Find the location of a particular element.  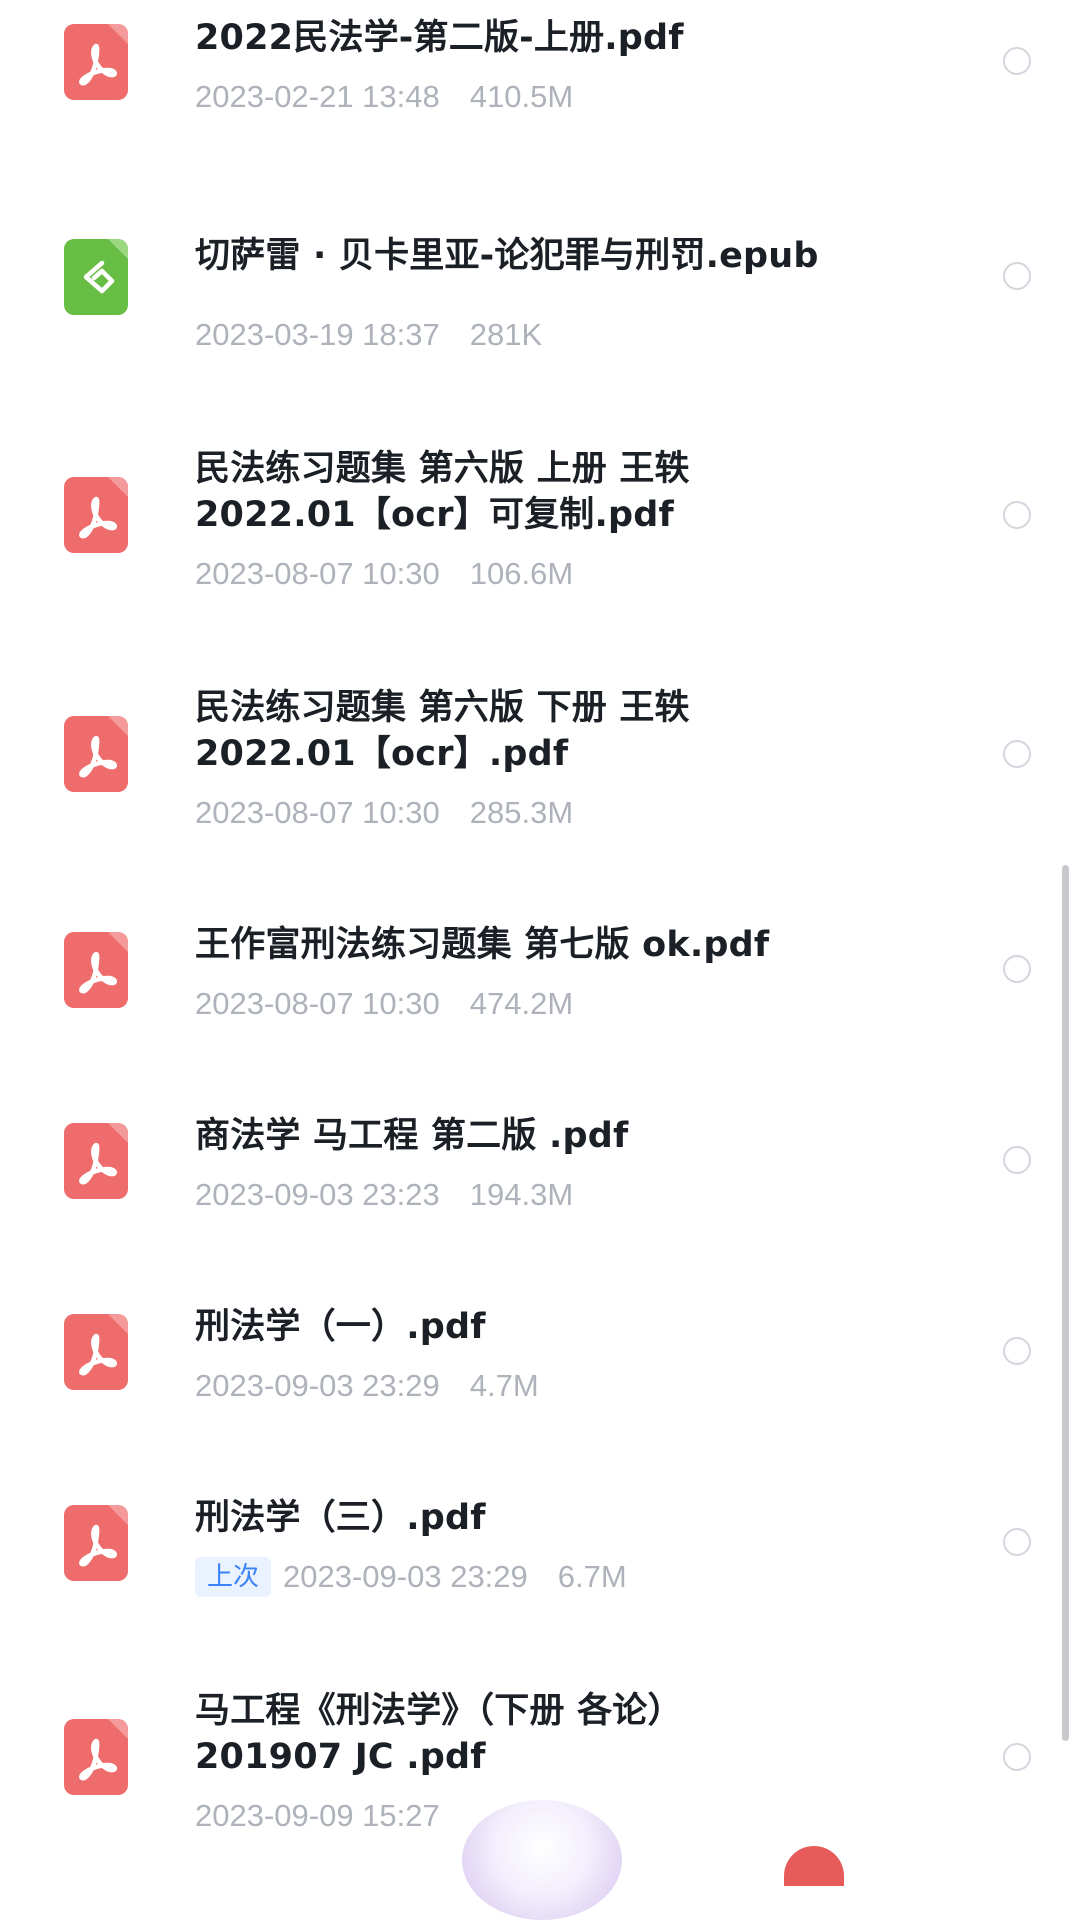

file-meta: 2023-09-03 23:23 194.3M is located at coordinates (384, 1195).